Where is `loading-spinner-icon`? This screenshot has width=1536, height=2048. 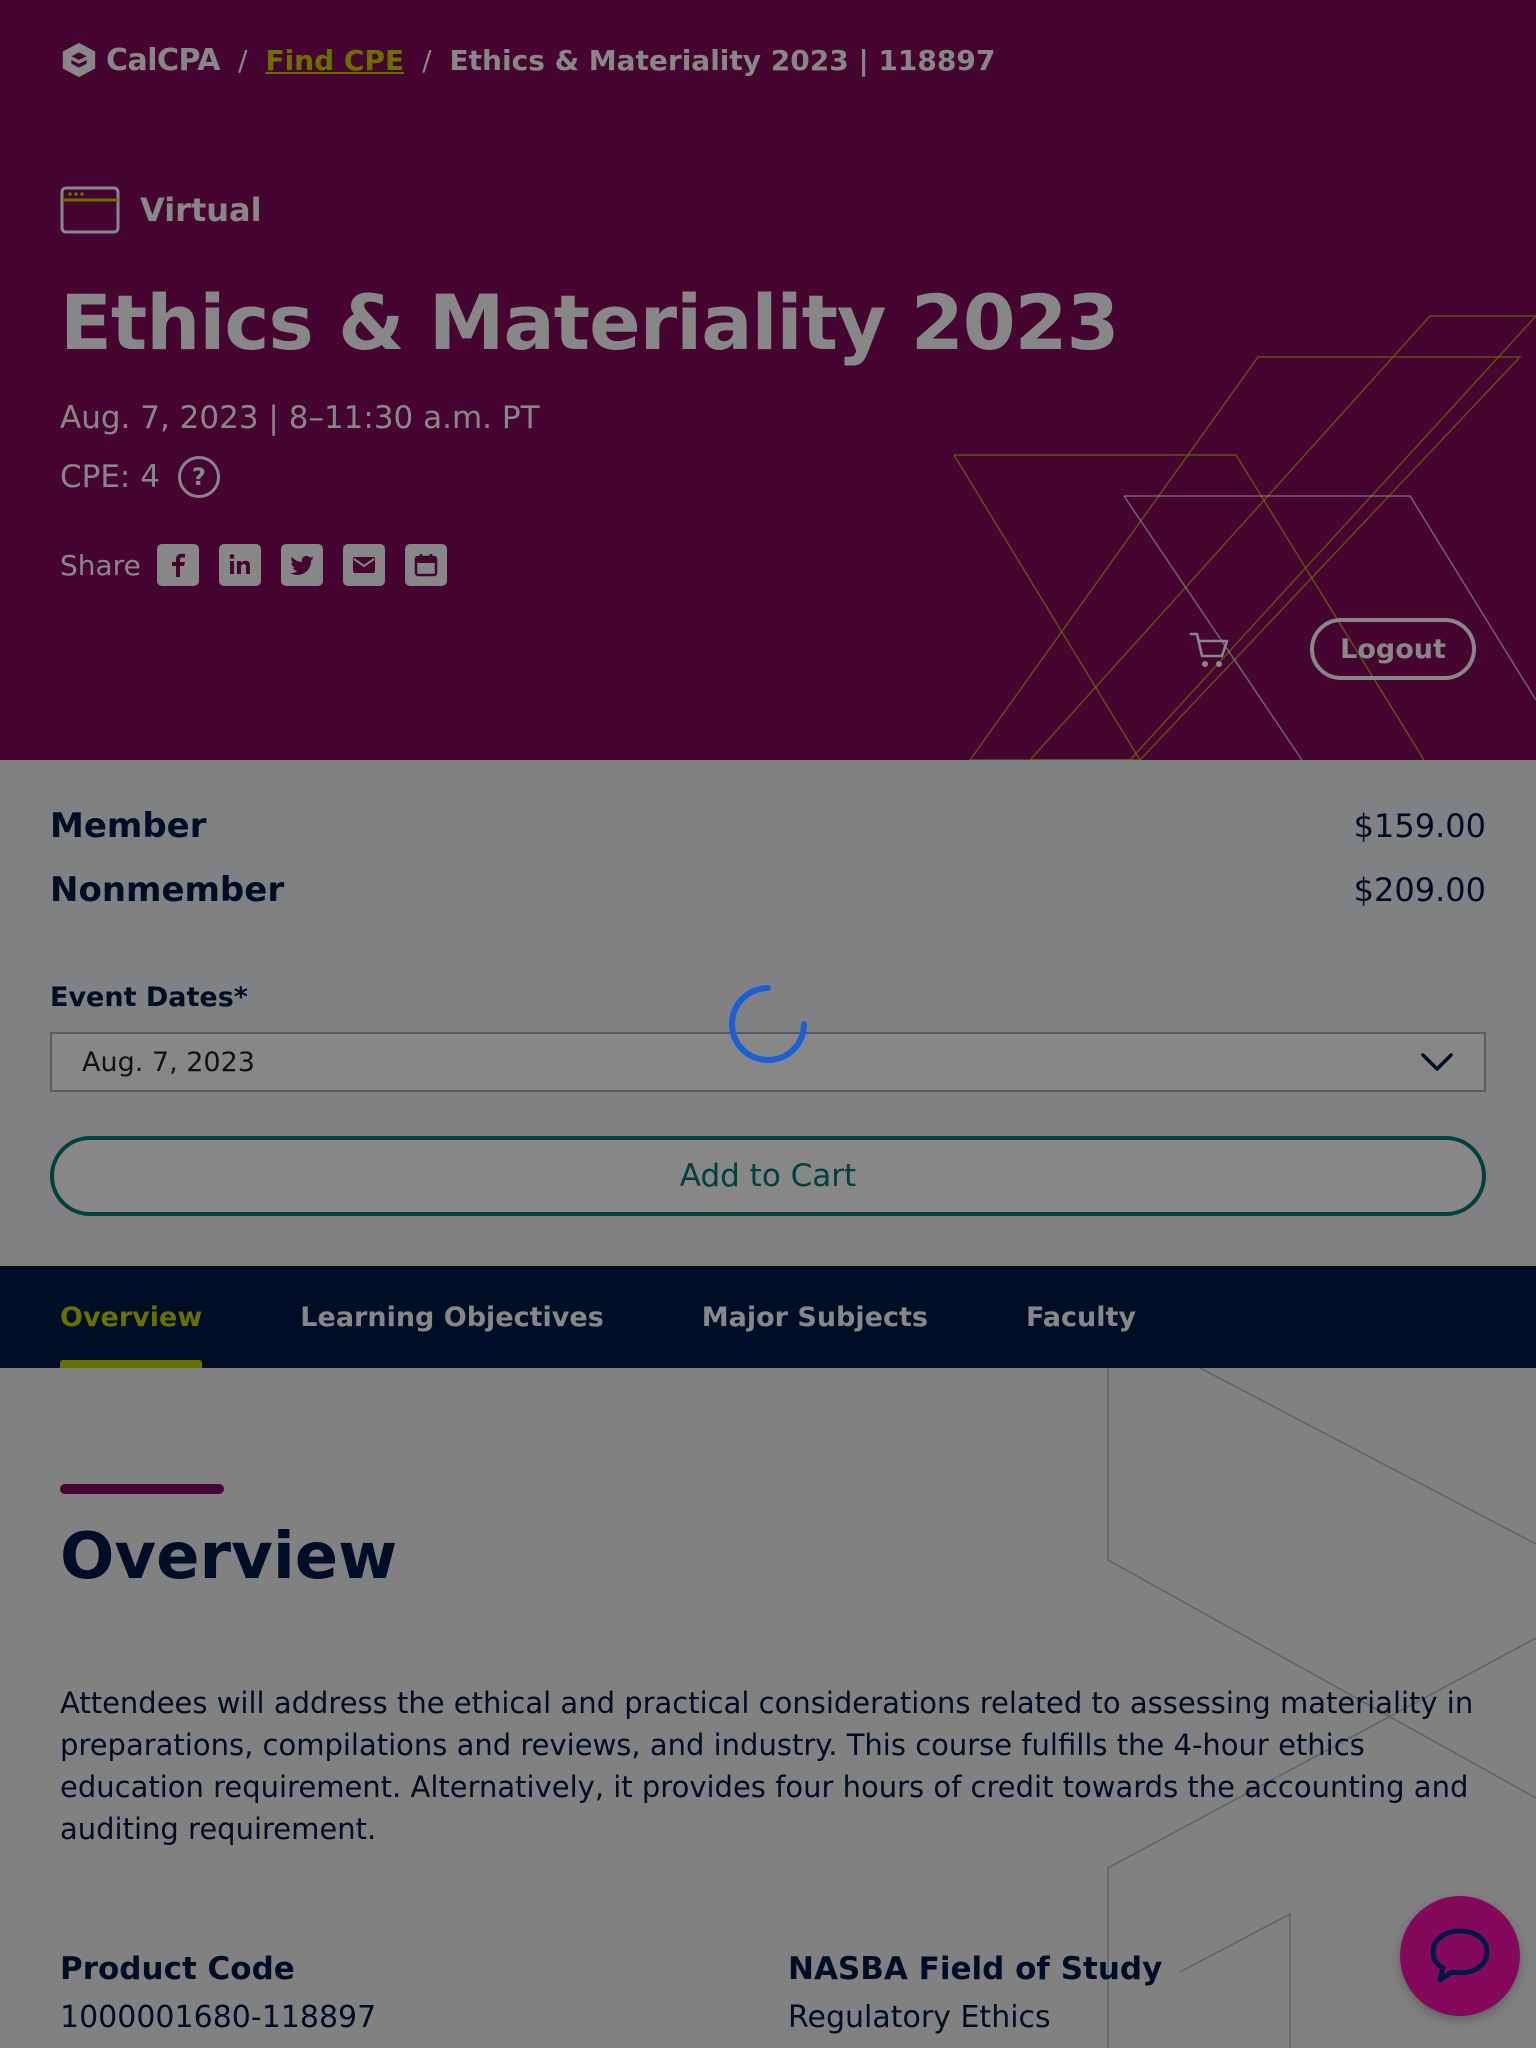 loading-spinner-icon is located at coordinates (768, 1024).